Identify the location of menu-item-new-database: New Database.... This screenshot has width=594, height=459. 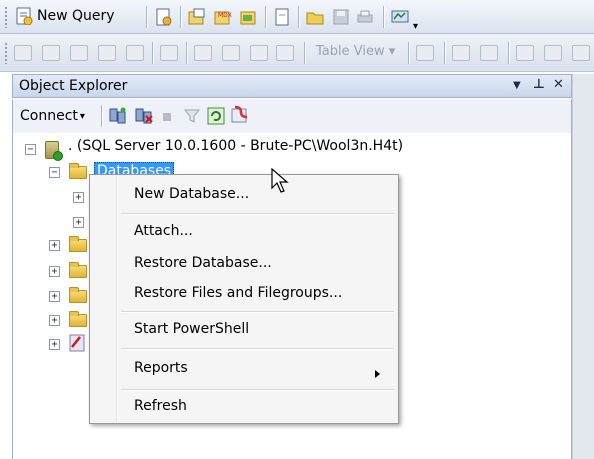
(191, 194).